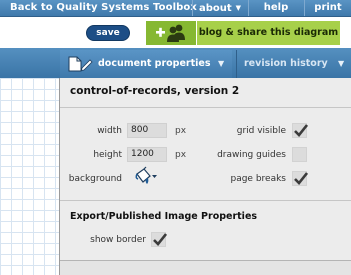  I want to click on page-breaks-checkbox, so click(300, 178).